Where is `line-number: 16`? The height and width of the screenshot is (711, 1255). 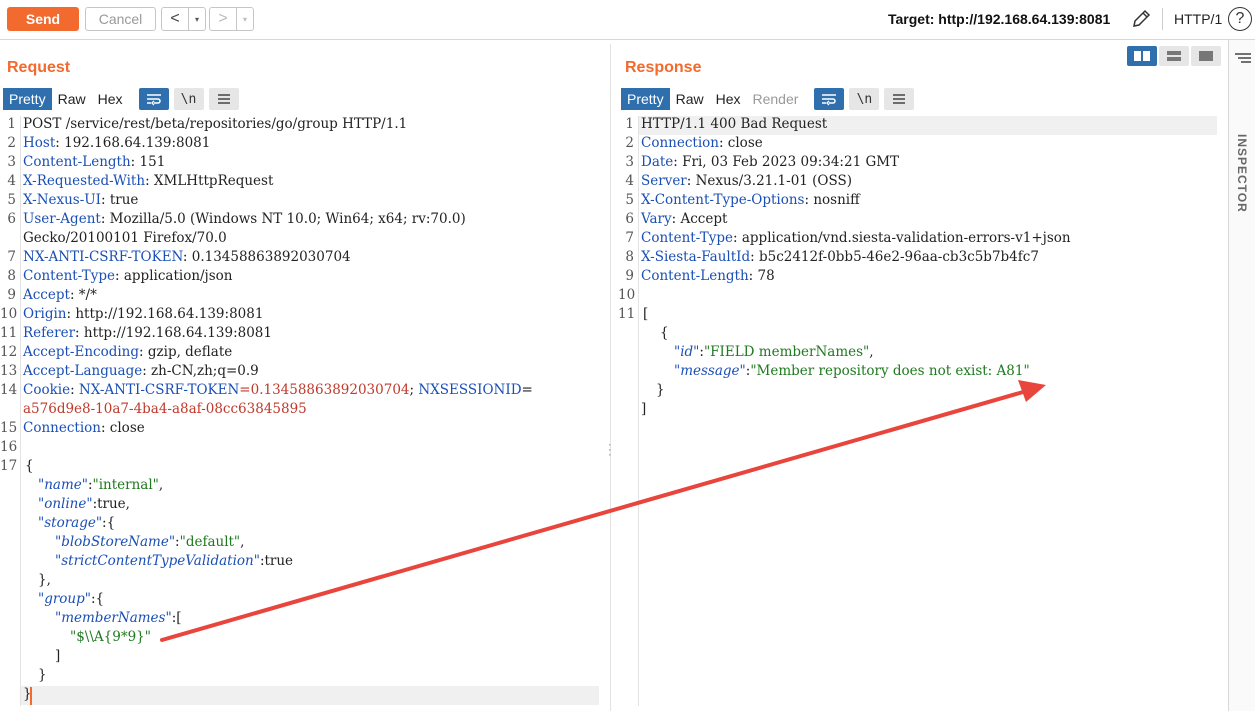 line-number: 16 is located at coordinates (9, 447).